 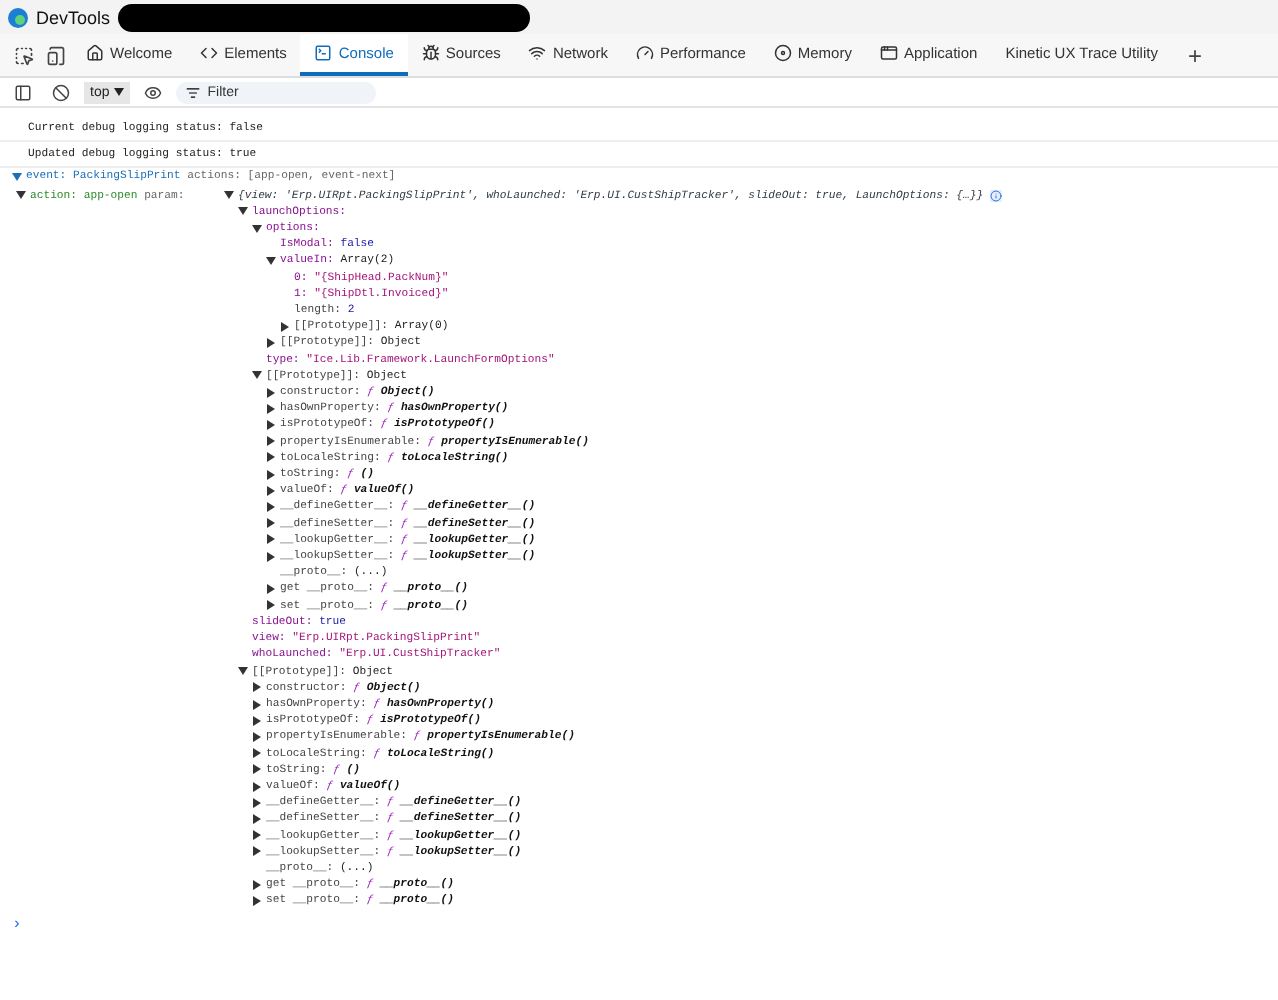 I want to click on disc-icon, so click(x=782, y=53).